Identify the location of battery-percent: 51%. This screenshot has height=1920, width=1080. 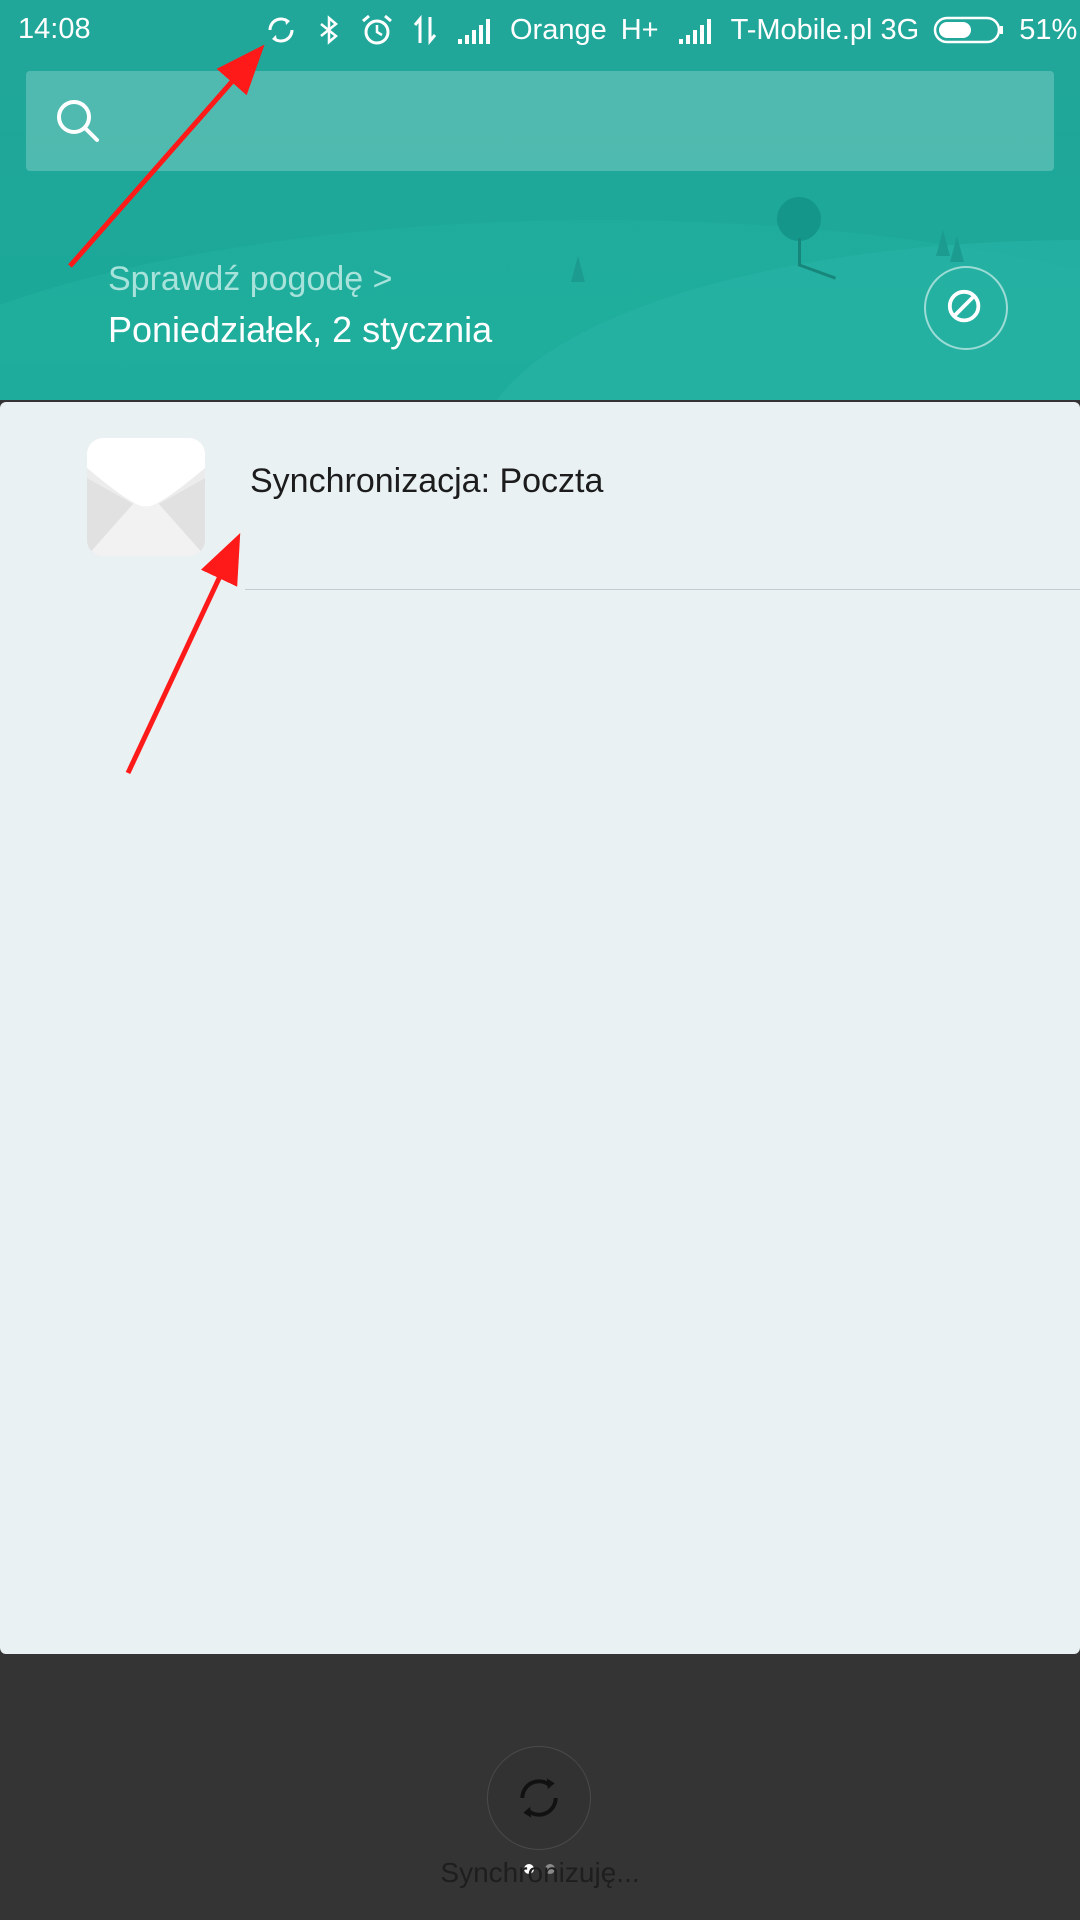
(1048, 29).